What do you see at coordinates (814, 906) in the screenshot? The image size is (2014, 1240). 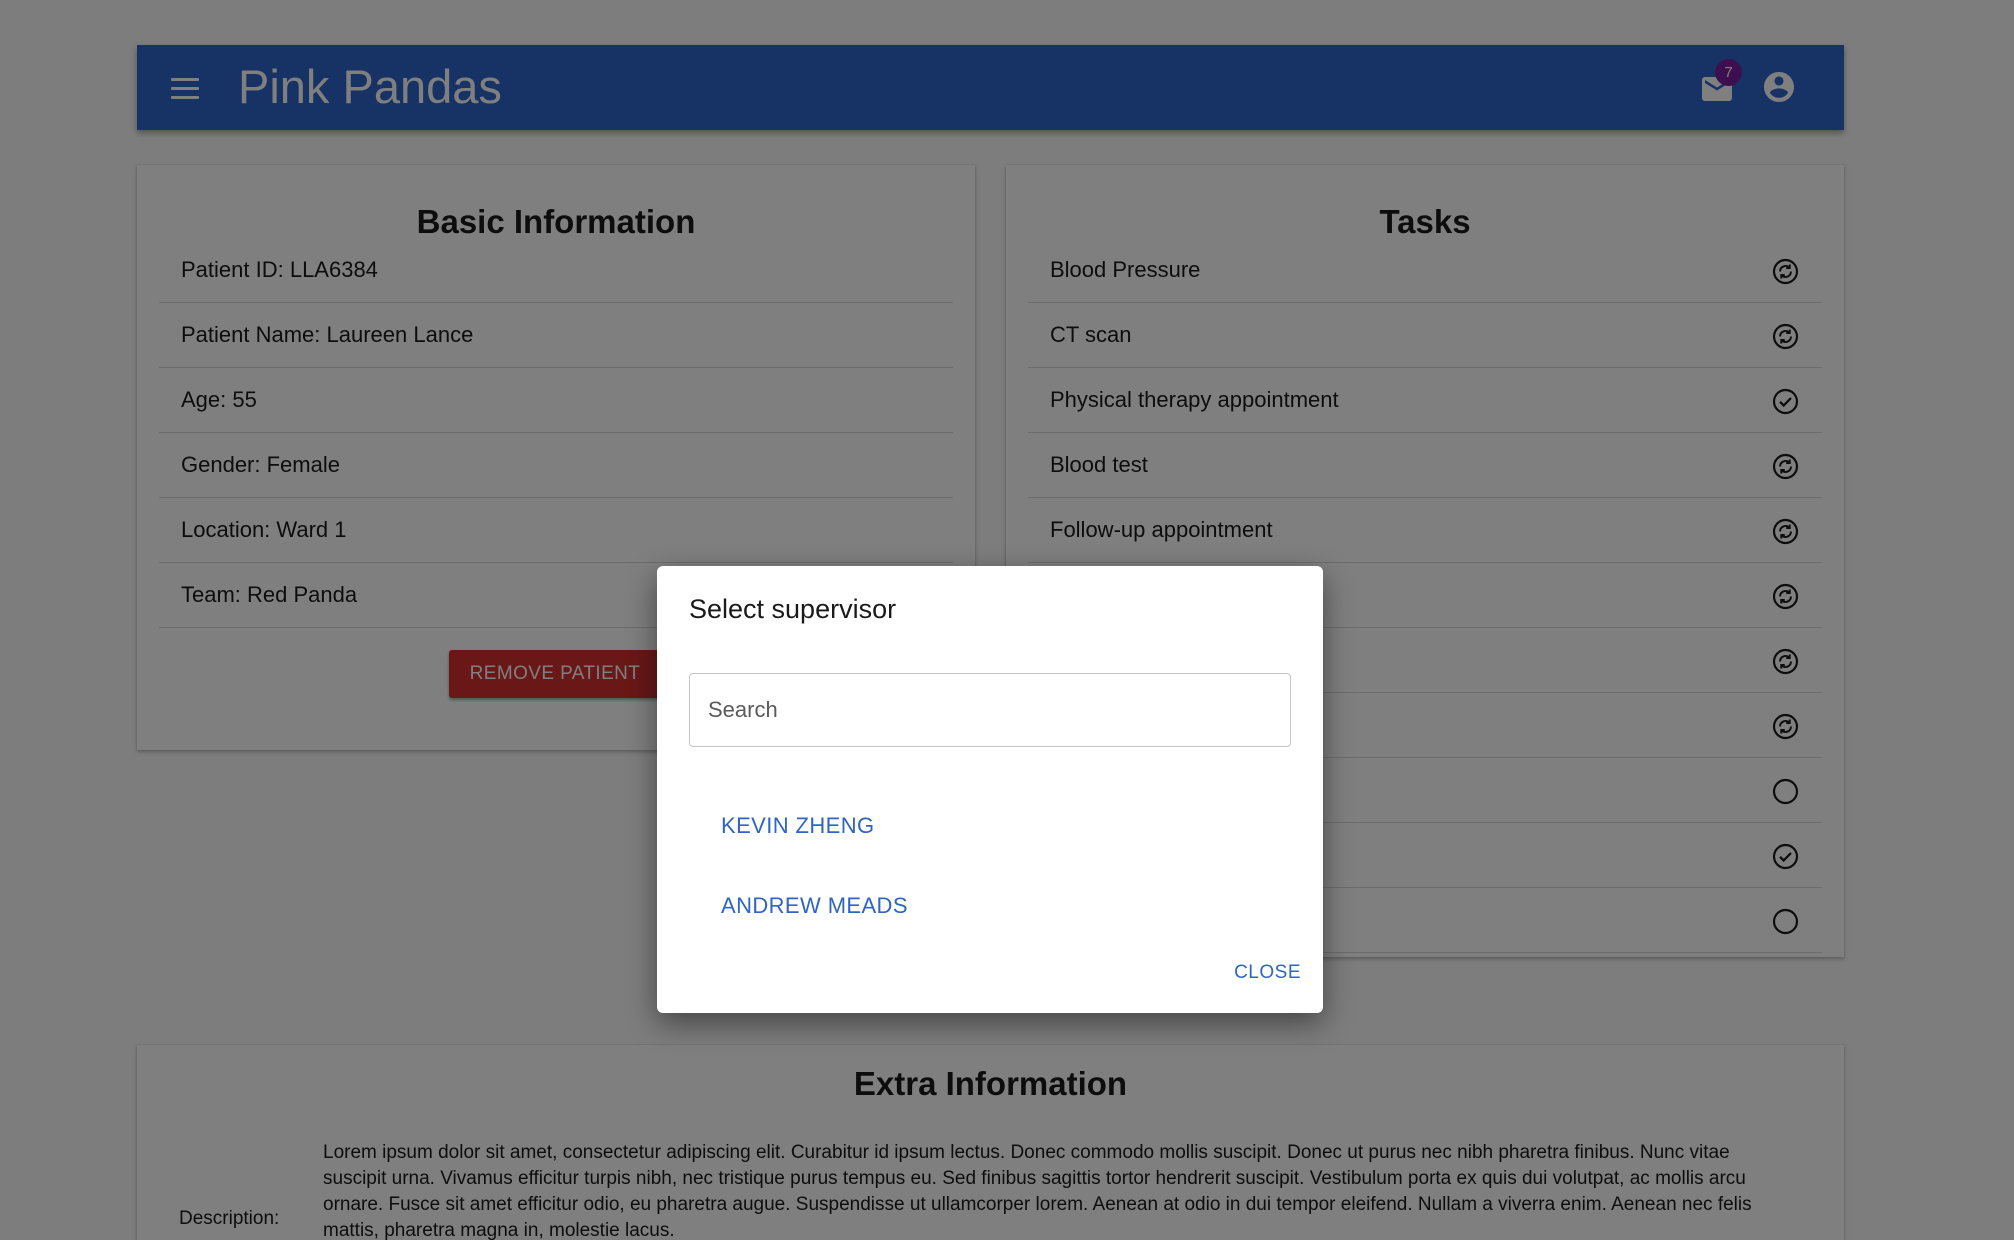 I see `supervisor-option-andrew-meads: ANDREW MEADS` at bounding box center [814, 906].